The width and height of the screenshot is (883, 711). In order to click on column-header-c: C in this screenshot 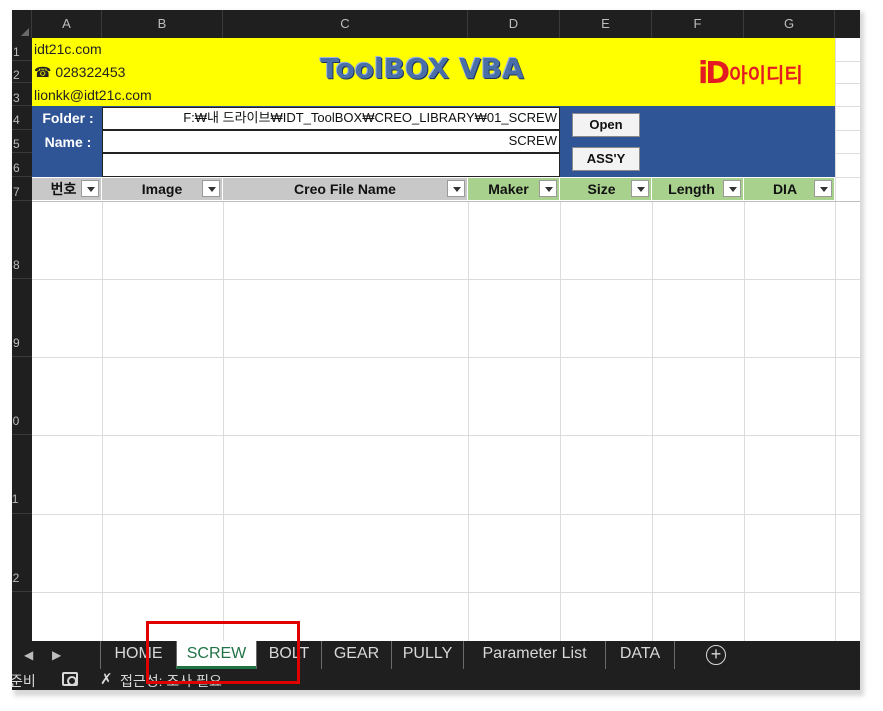, I will do `click(345, 24)`.